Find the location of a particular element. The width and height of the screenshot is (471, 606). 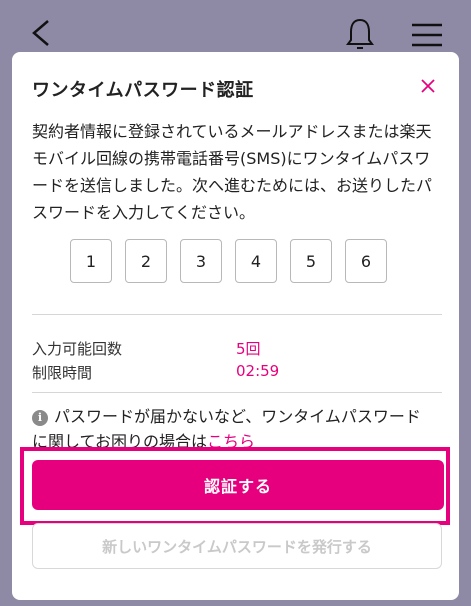

verify-button: 認証する is located at coordinates (238, 485).